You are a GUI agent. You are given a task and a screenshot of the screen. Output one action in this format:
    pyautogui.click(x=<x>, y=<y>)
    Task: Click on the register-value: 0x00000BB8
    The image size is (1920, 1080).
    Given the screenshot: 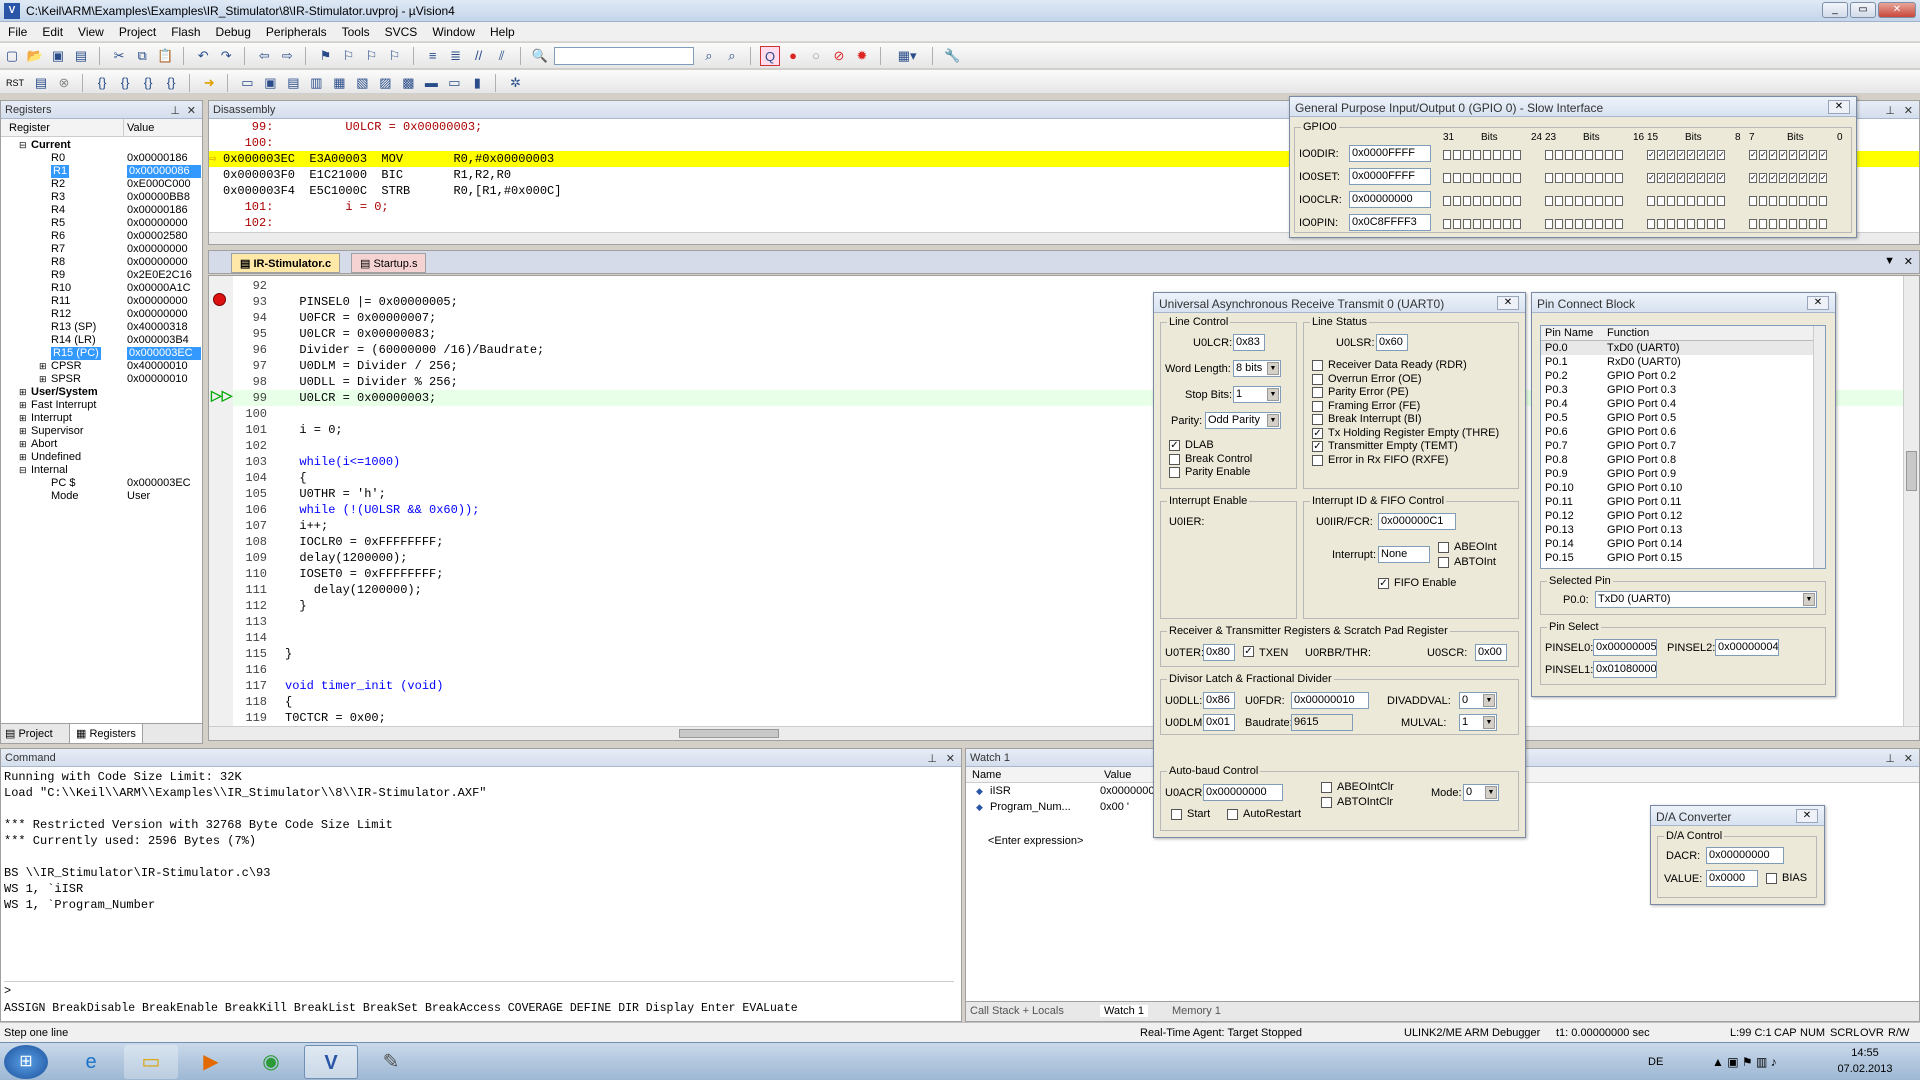 What is the action you would take?
    pyautogui.click(x=158, y=197)
    